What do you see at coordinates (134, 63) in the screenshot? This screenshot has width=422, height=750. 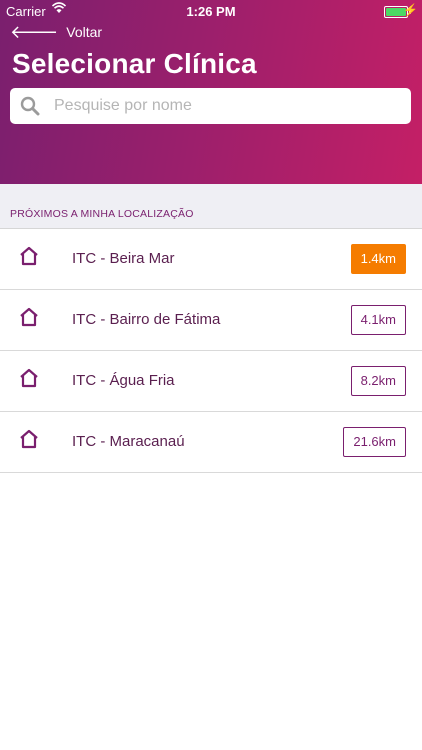 I see `page-title: Selecionar Clínica` at bounding box center [134, 63].